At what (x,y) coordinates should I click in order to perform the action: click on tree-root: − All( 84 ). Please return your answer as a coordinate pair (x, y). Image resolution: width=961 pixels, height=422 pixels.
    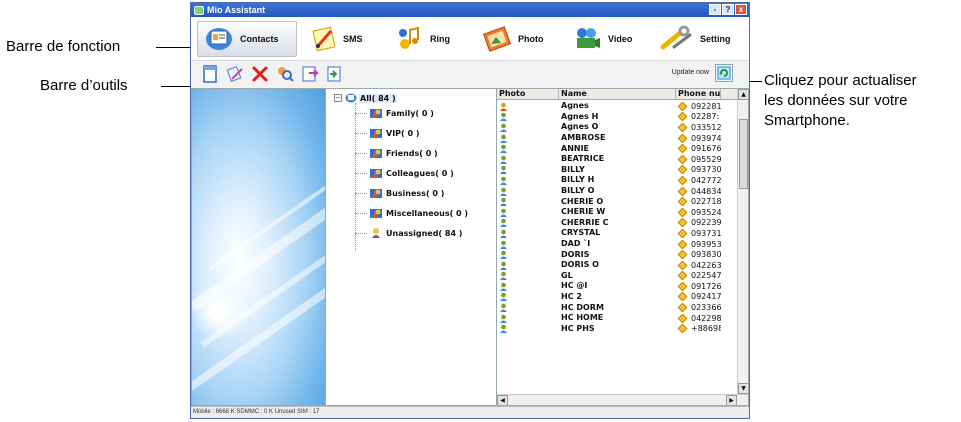
    Looking at the image, I should click on (365, 98).